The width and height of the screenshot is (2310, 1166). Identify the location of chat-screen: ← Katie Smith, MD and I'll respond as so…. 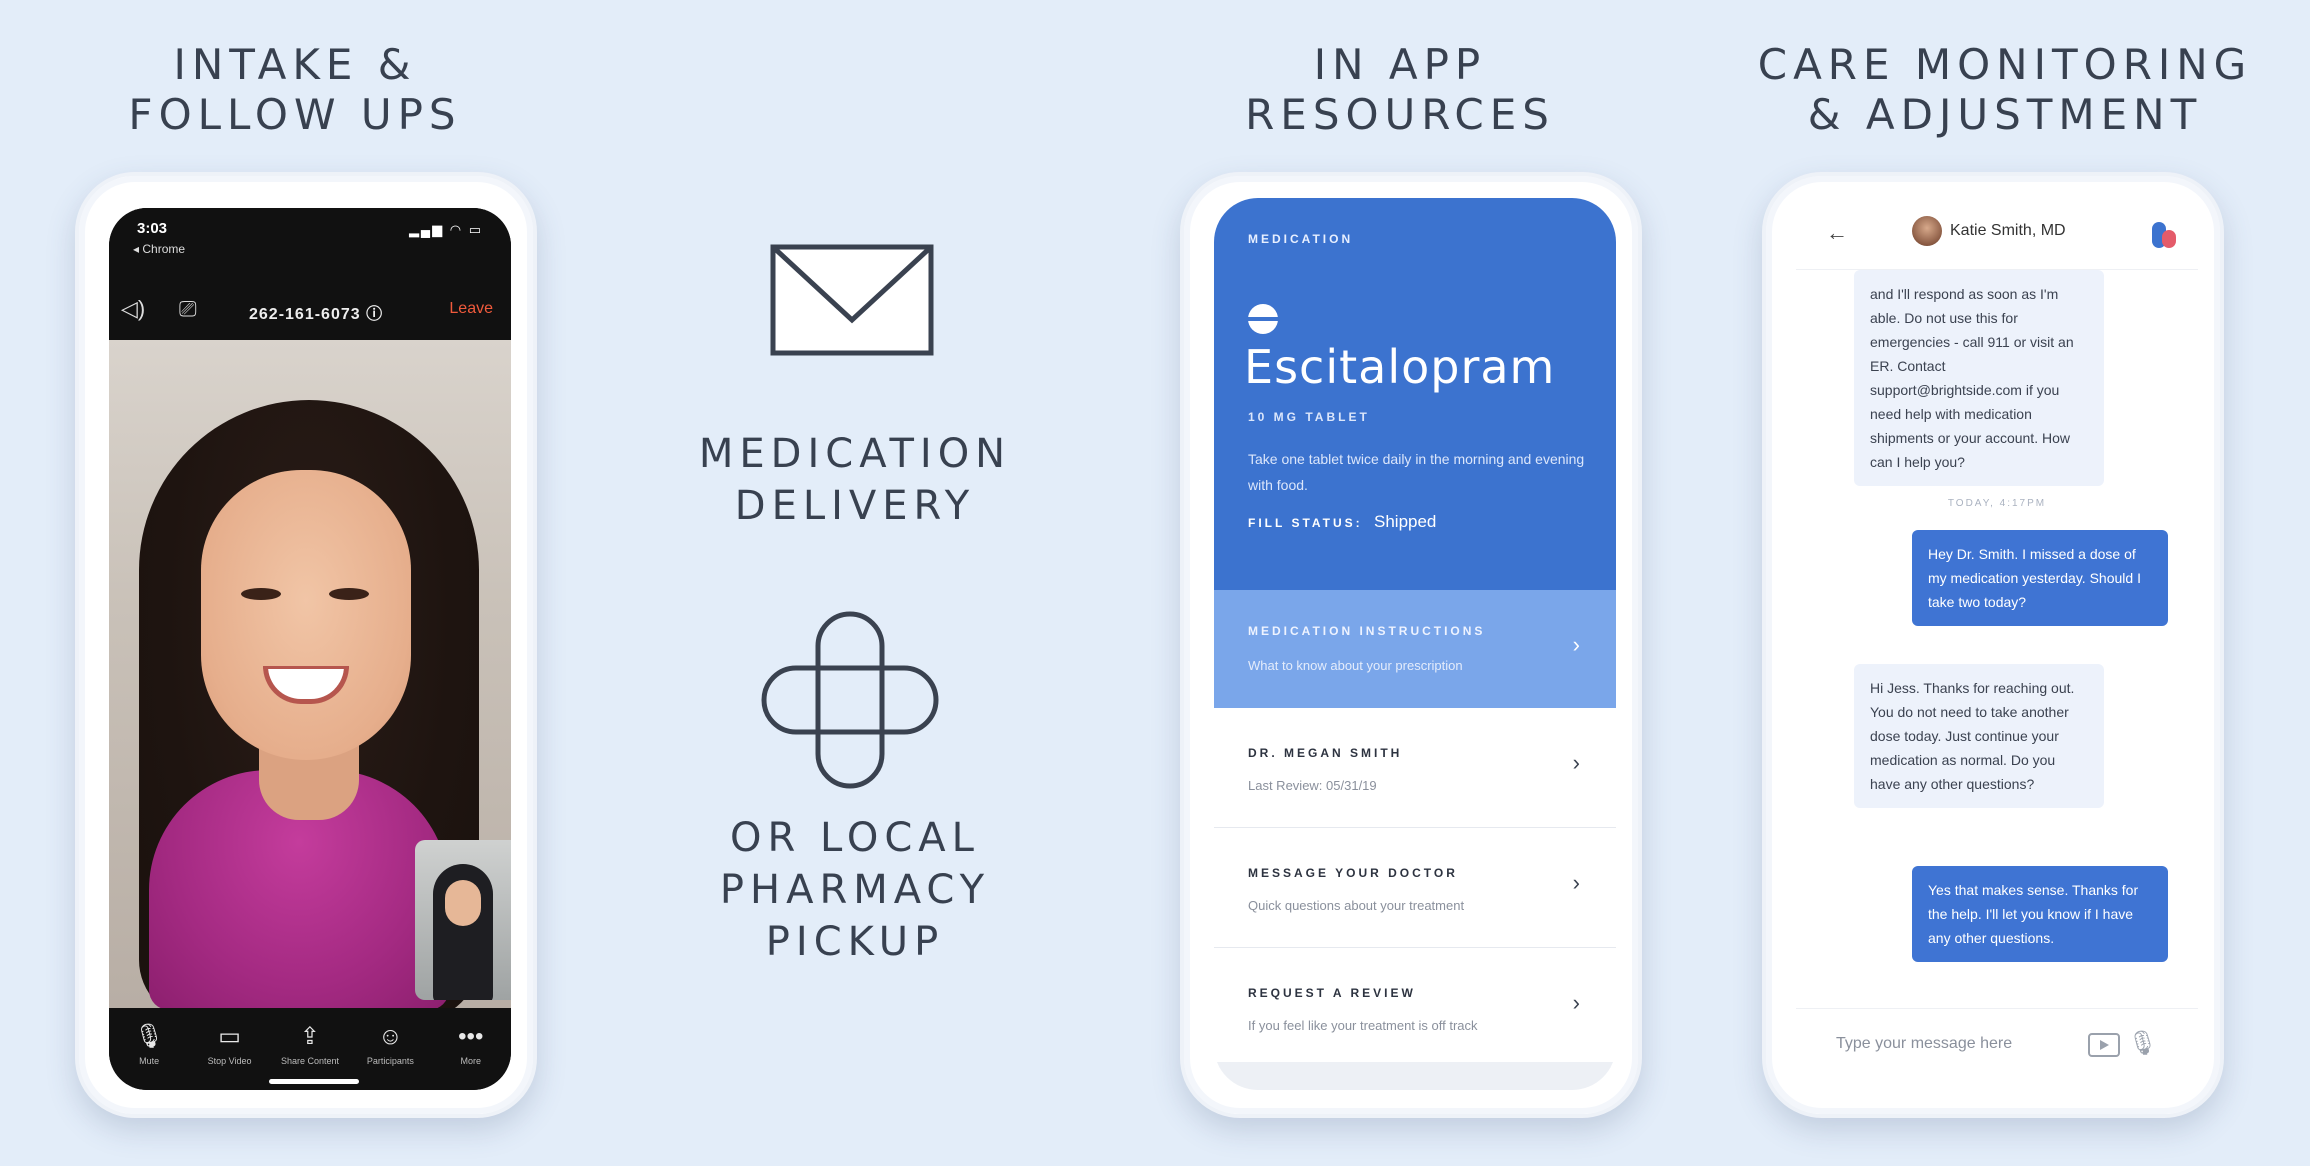
(1997, 644).